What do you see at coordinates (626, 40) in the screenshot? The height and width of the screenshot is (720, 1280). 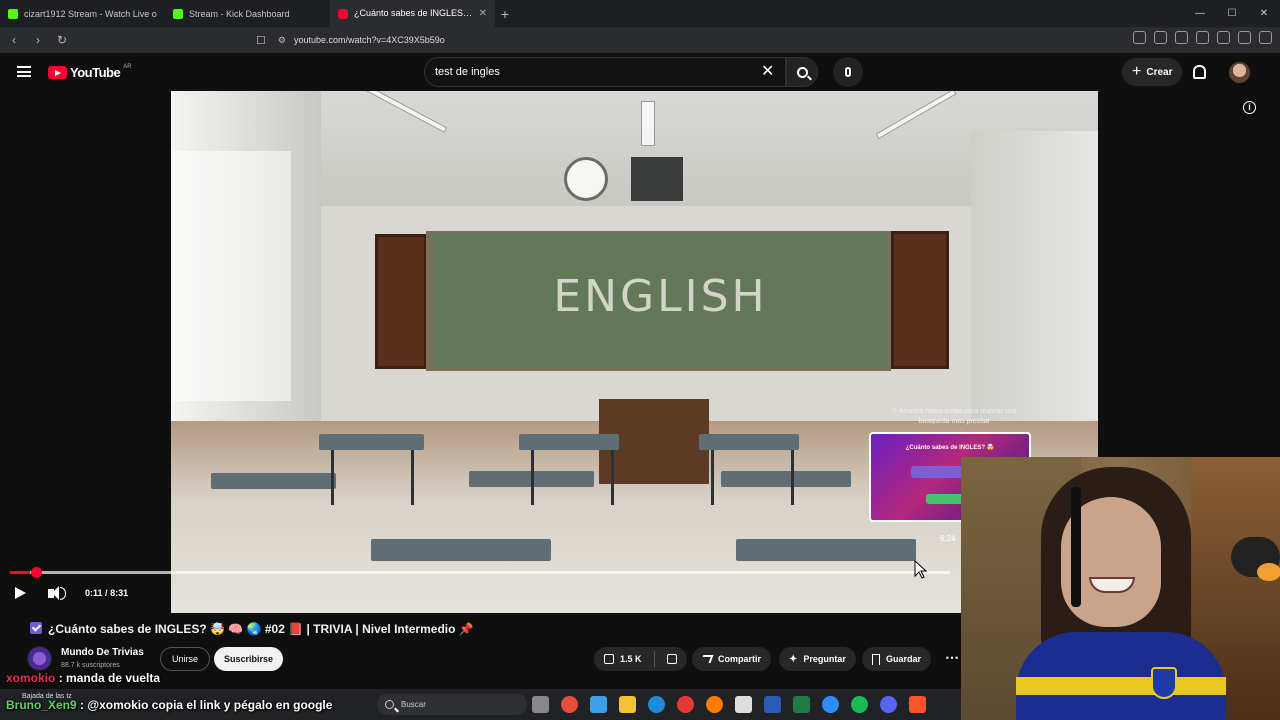 I see `address-bar: ☐ ⚙ youtube.com/watch?v=4XC39X5b59o` at bounding box center [626, 40].